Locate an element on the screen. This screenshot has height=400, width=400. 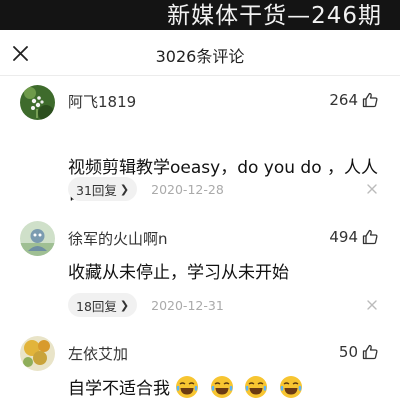
comment-username: 阿飞1819 is located at coordinates (102, 101).